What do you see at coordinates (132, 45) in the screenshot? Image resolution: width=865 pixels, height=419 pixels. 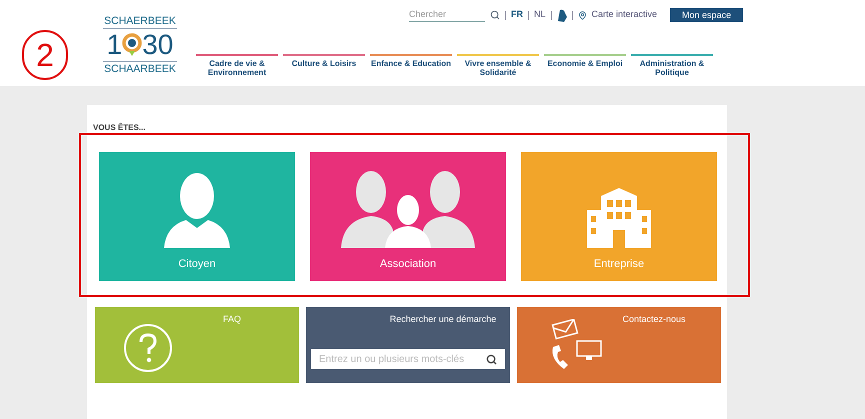 I see `location-pin-icon` at bounding box center [132, 45].